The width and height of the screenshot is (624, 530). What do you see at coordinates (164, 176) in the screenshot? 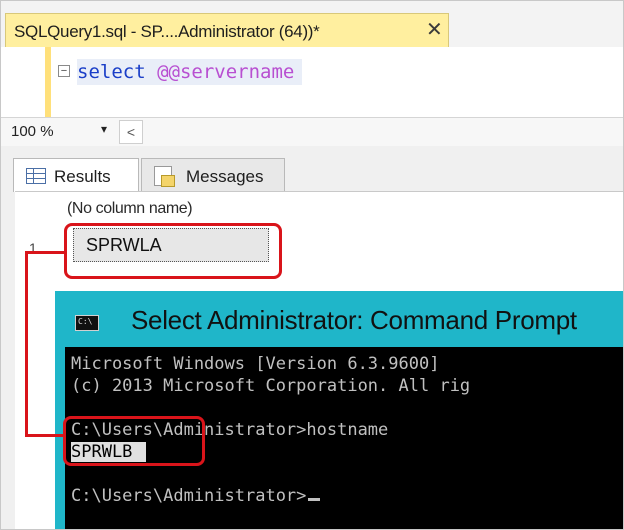
I see `messages-icon` at bounding box center [164, 176].